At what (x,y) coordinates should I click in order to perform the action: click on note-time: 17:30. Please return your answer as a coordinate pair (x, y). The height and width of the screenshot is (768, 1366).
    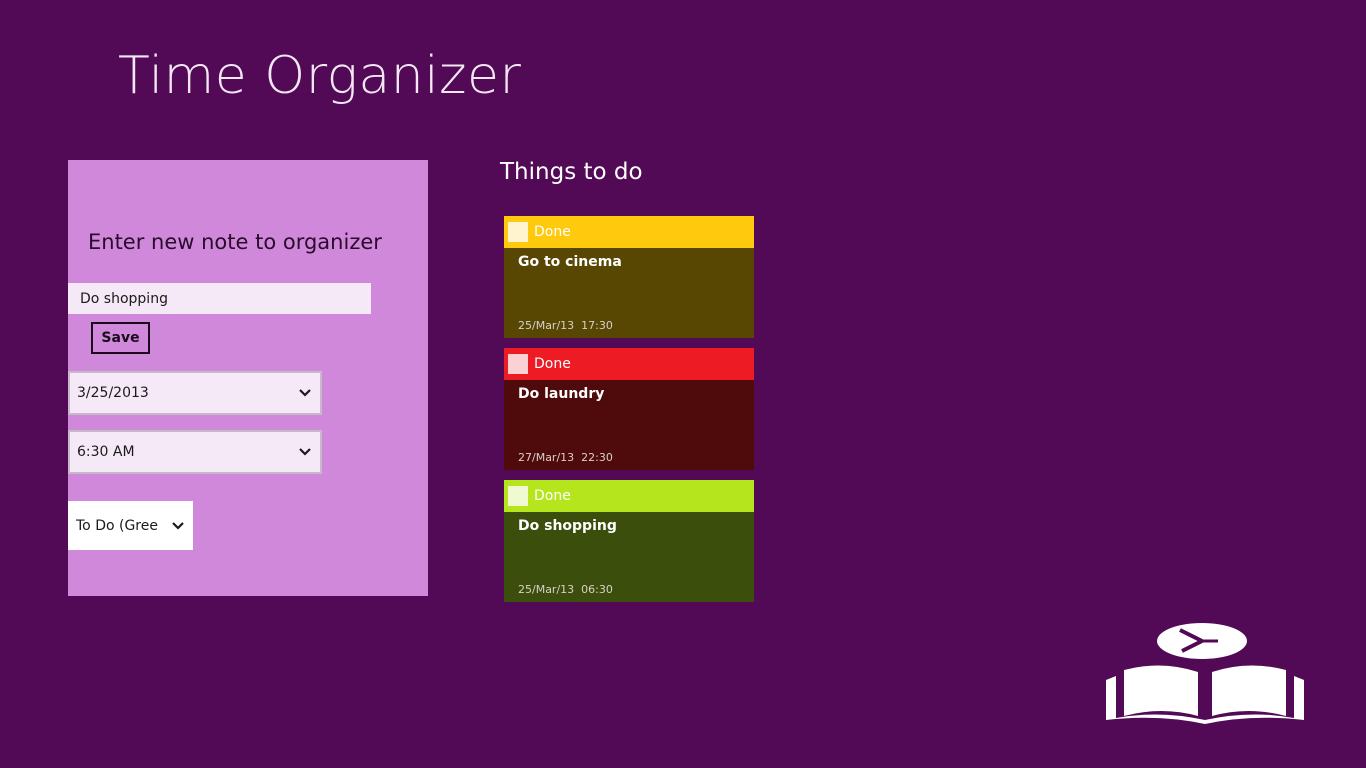
    Looking at the image, I should click on (597, 325).